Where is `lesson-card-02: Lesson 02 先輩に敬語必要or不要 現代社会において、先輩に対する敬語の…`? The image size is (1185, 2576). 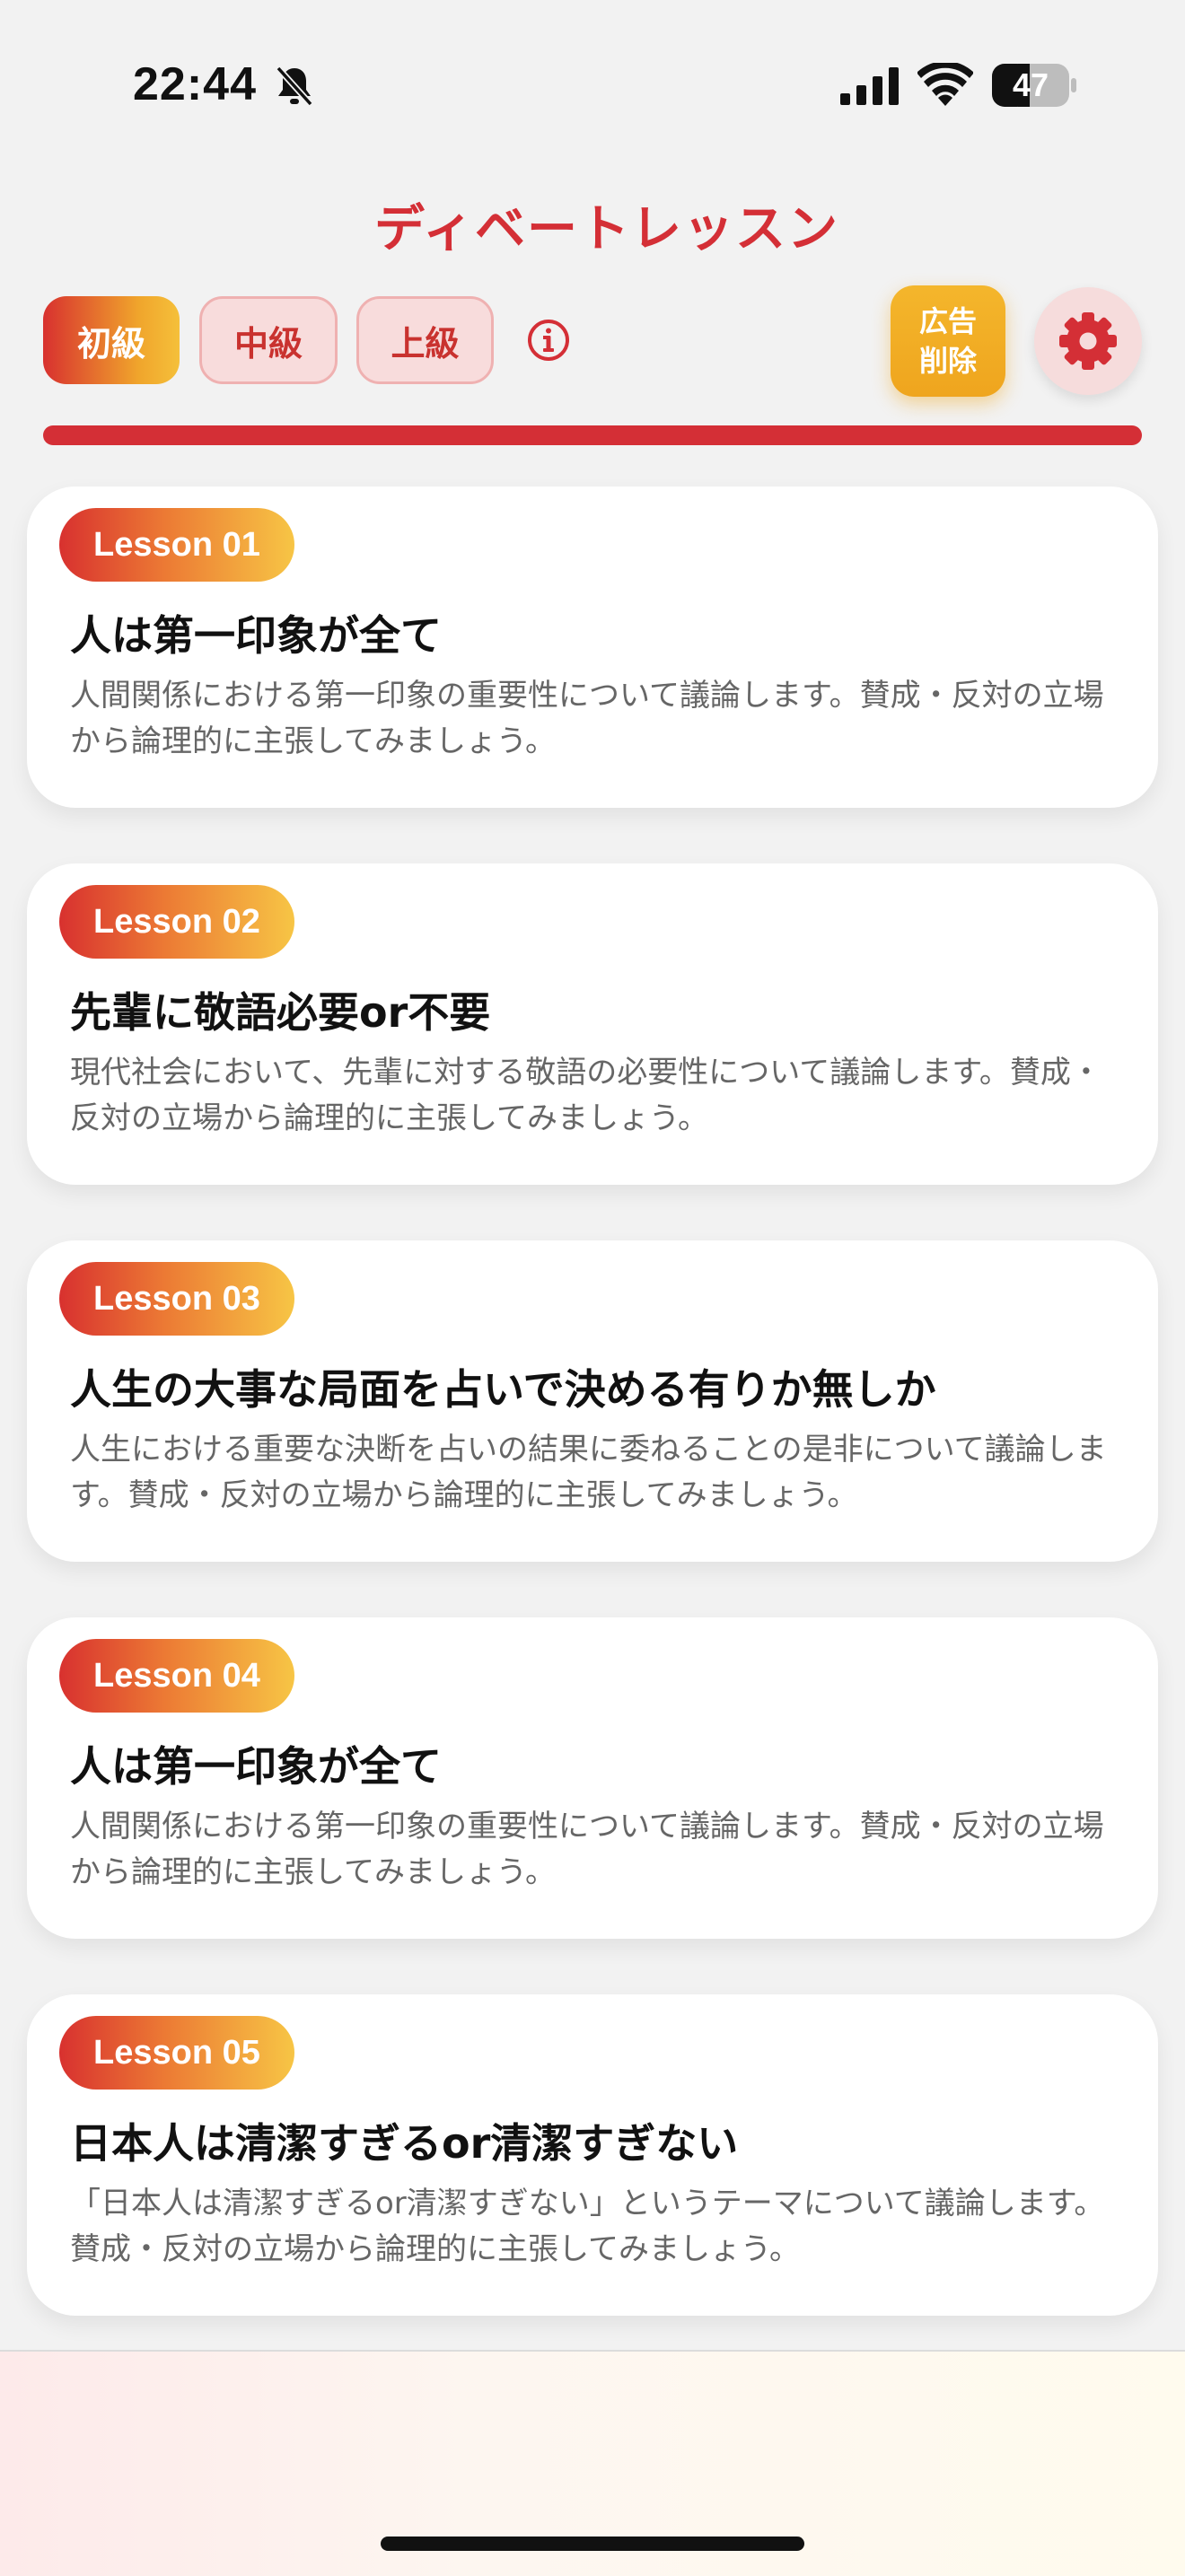 lesson-card-02: Lesson 02 先輩に敬語必要or不要 現代社会において、先輩に対する敬語の… is located at coordinates (592, 1024).